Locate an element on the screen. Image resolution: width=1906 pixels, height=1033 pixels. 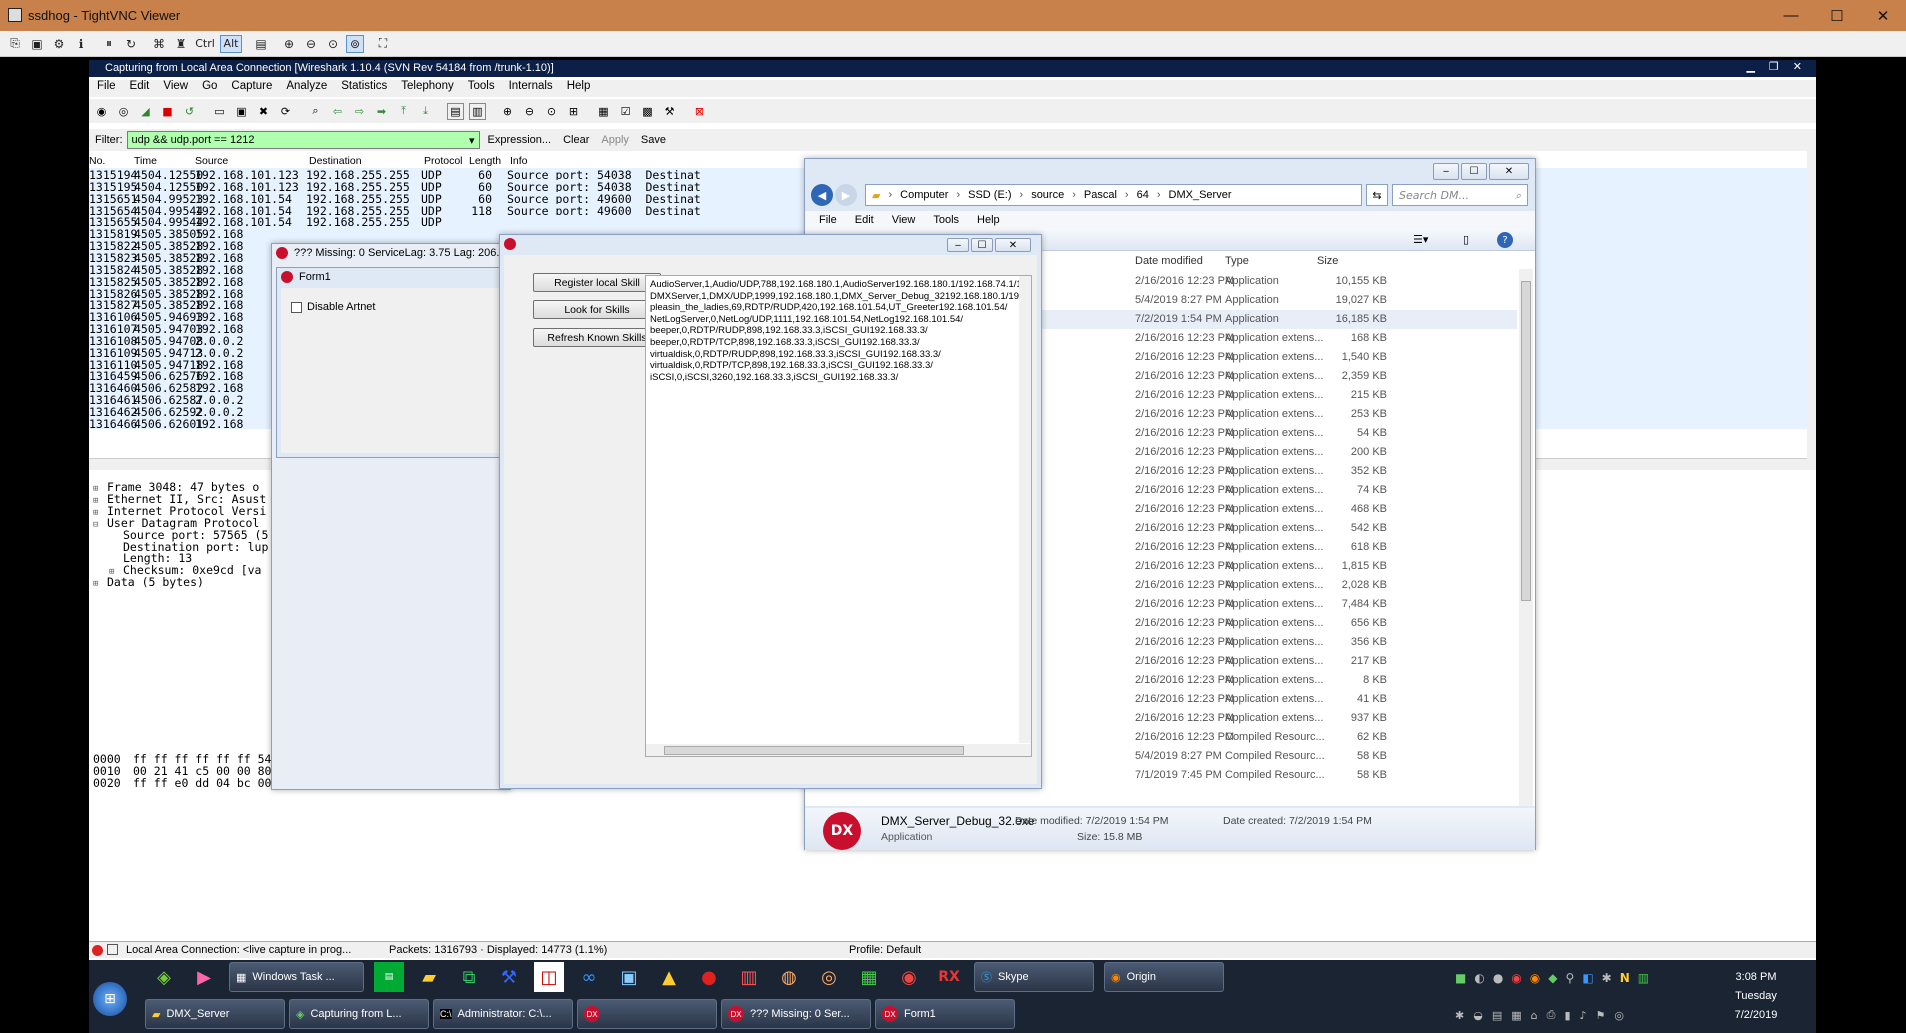
save-file-icon: ▣ is located at coordinates (241, 111).